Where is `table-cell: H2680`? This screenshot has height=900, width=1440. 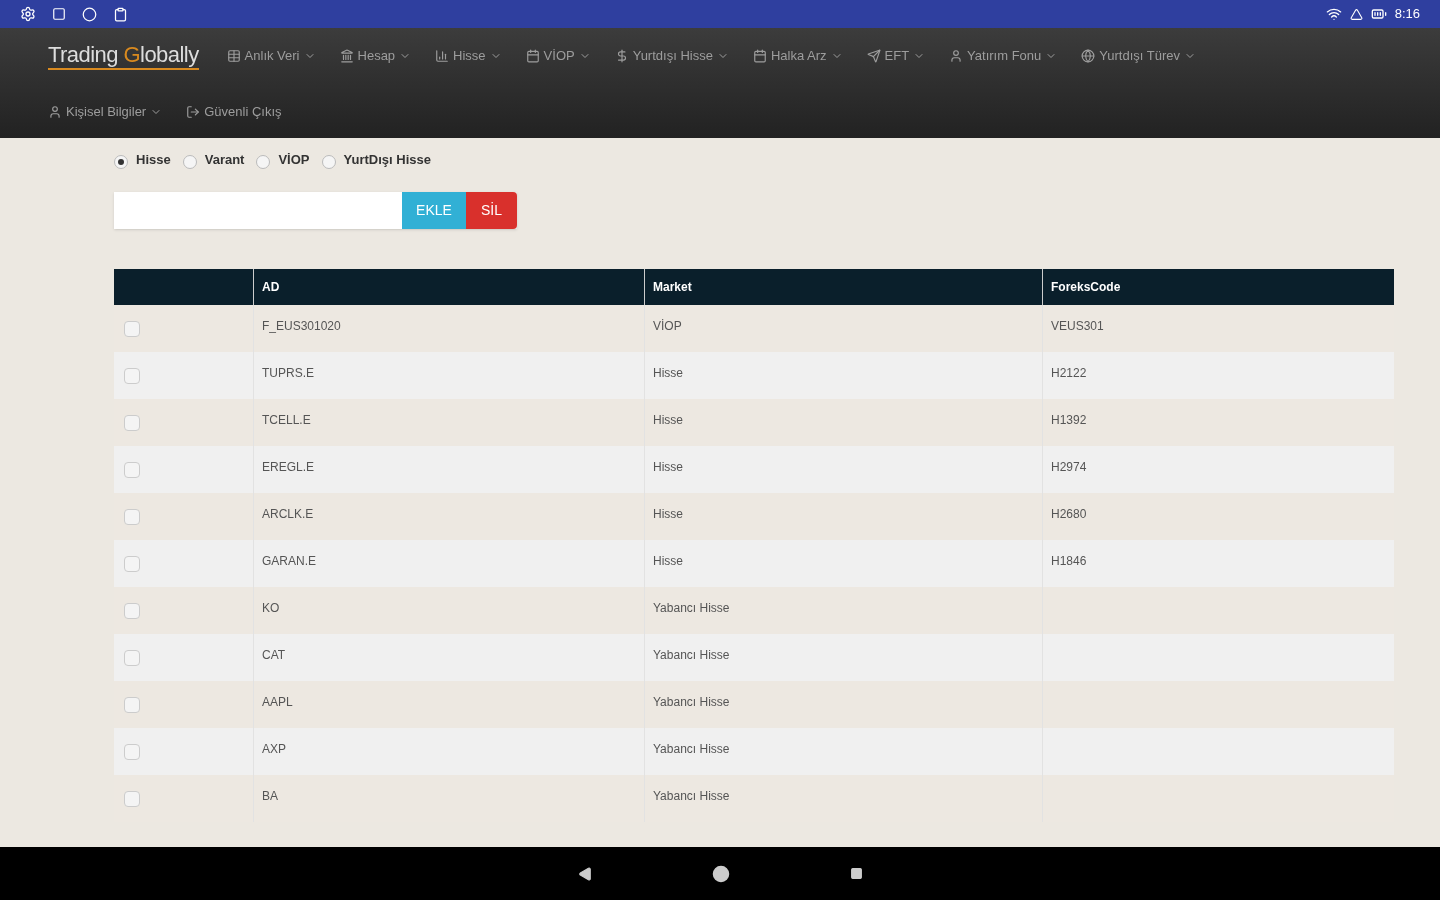 table-cell: H2680 is located at coordinates (1069, 514).